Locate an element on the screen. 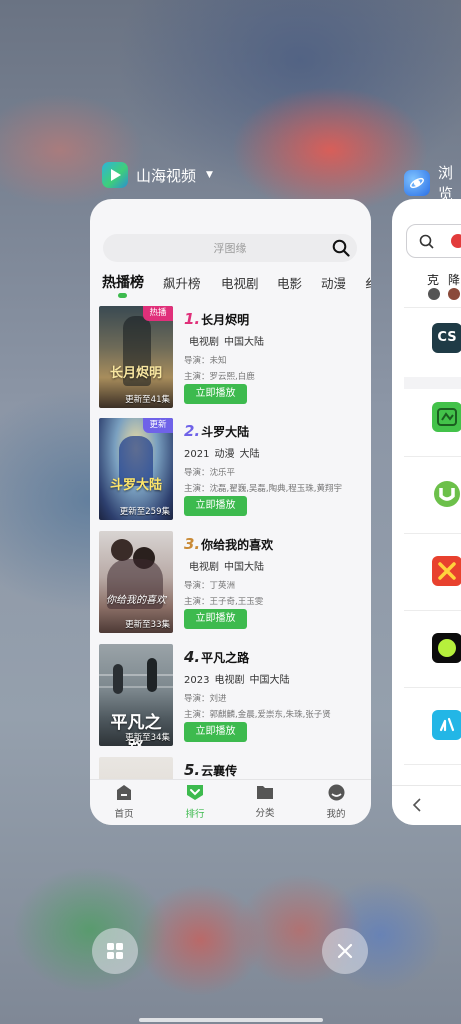 This screenshot has width=461, height=1024. clear-all-button is located at coordinates (345, 951).